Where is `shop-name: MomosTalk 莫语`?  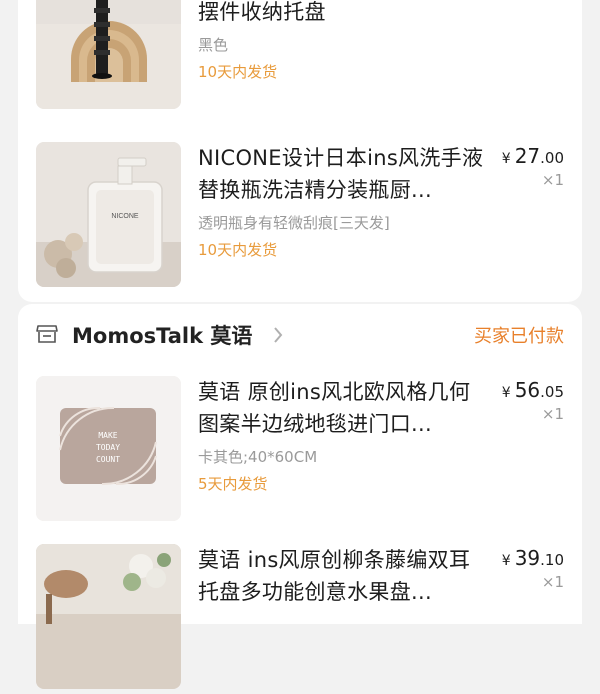
shop-name: MomosTalk 莫语 is located at coordinates (162, 335).